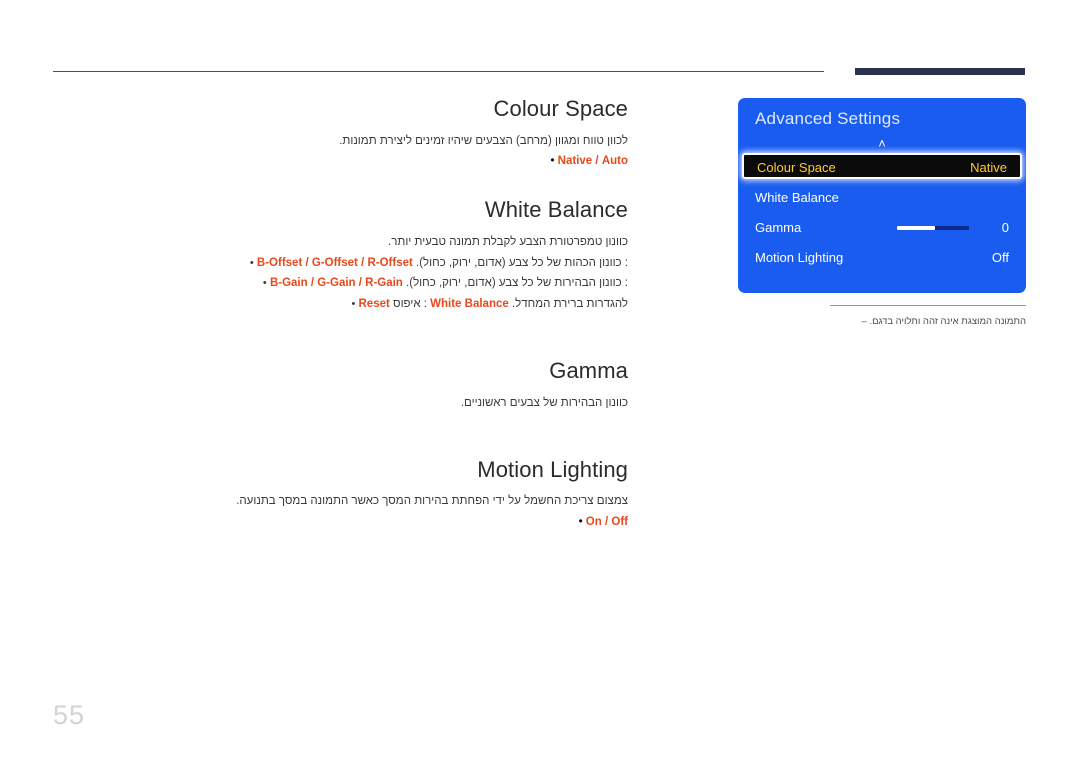  What do you see at coordinates (575, 161) in the screenshot?
I see `option-value-native: Native` at bounding box center [575, 161].